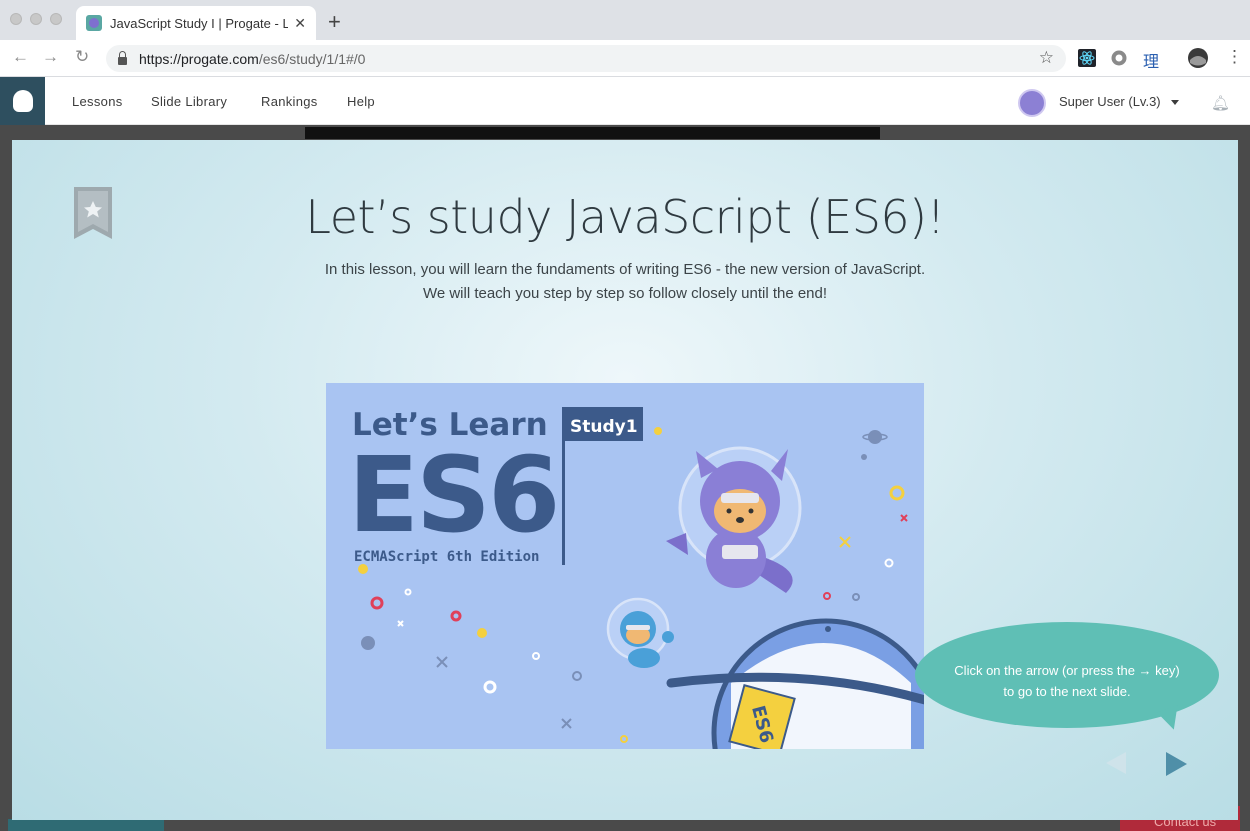 This screenshot has width=1250, height=831. What do you see at coordinates (312, 58) in the screenshot?
I see `url-path: /es6/study/1/1#/0` at bounding box center [312, 58].